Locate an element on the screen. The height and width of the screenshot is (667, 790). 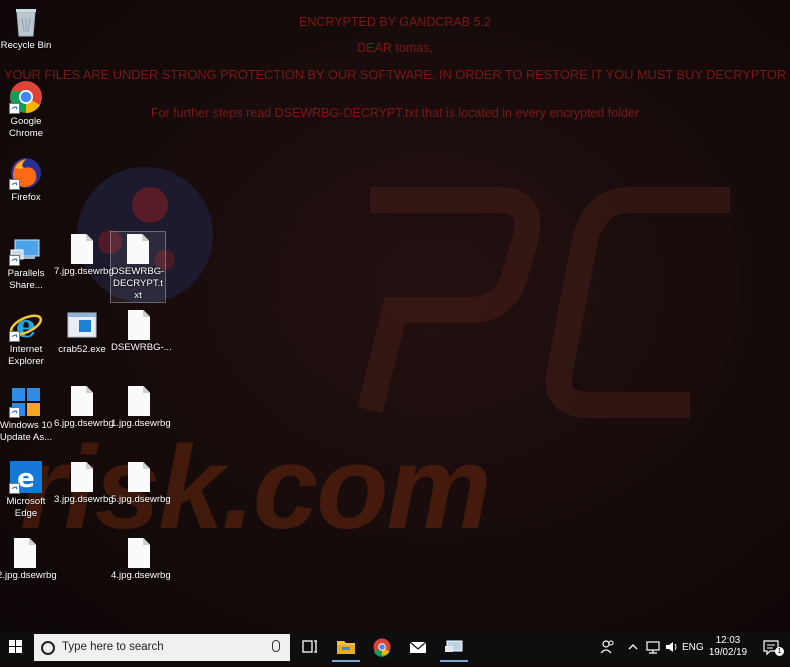
windows-logo-icon is located at coordinates (15, 646).